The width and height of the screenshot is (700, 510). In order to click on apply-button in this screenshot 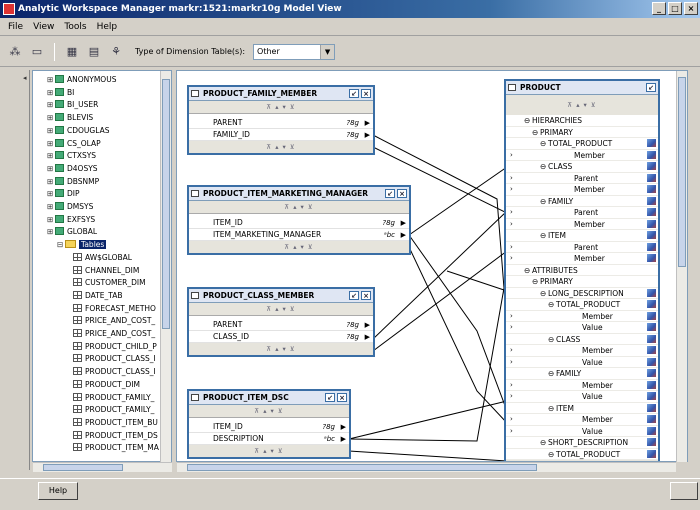, I will do `click(684, 491)`.